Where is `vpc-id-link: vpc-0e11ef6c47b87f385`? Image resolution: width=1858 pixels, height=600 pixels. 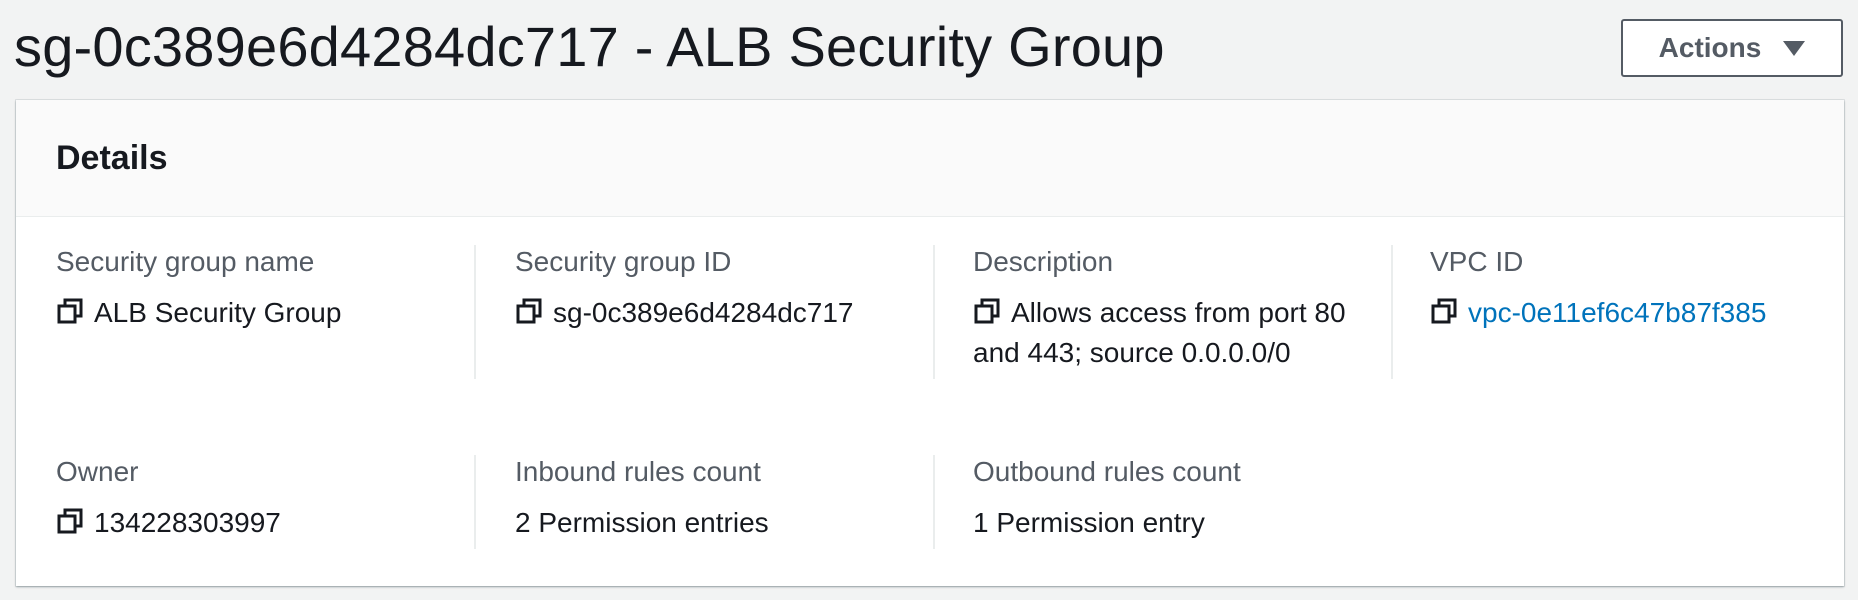
vpc-id-link: vpc-0e11ef6c47b87f385 is located at coordinates (1617, 312).